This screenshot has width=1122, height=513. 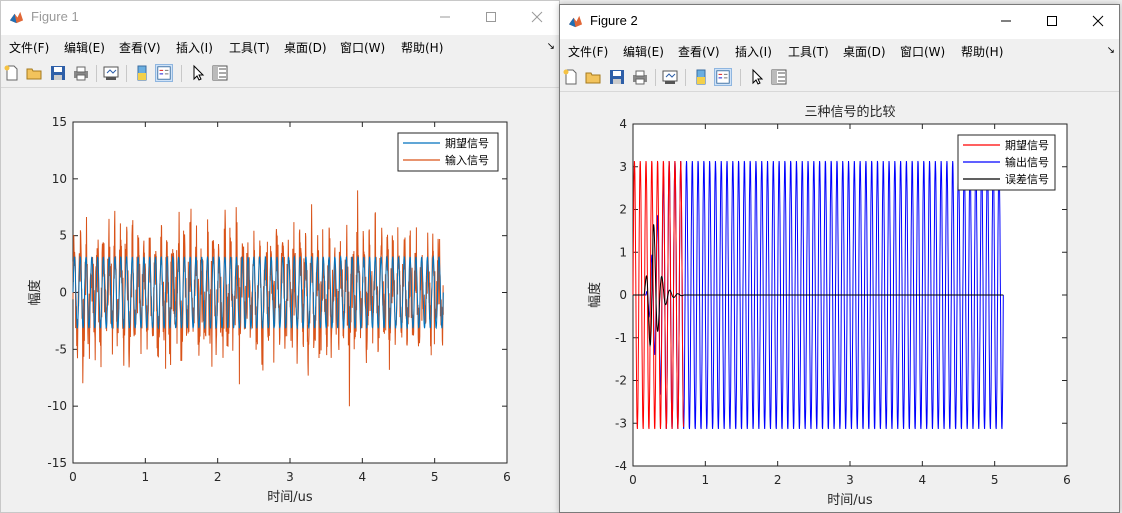 What do you see at coordinates (614, 20) in the screenshot?
I see `window-title: Figure 2` at bounding box center [614, 20].